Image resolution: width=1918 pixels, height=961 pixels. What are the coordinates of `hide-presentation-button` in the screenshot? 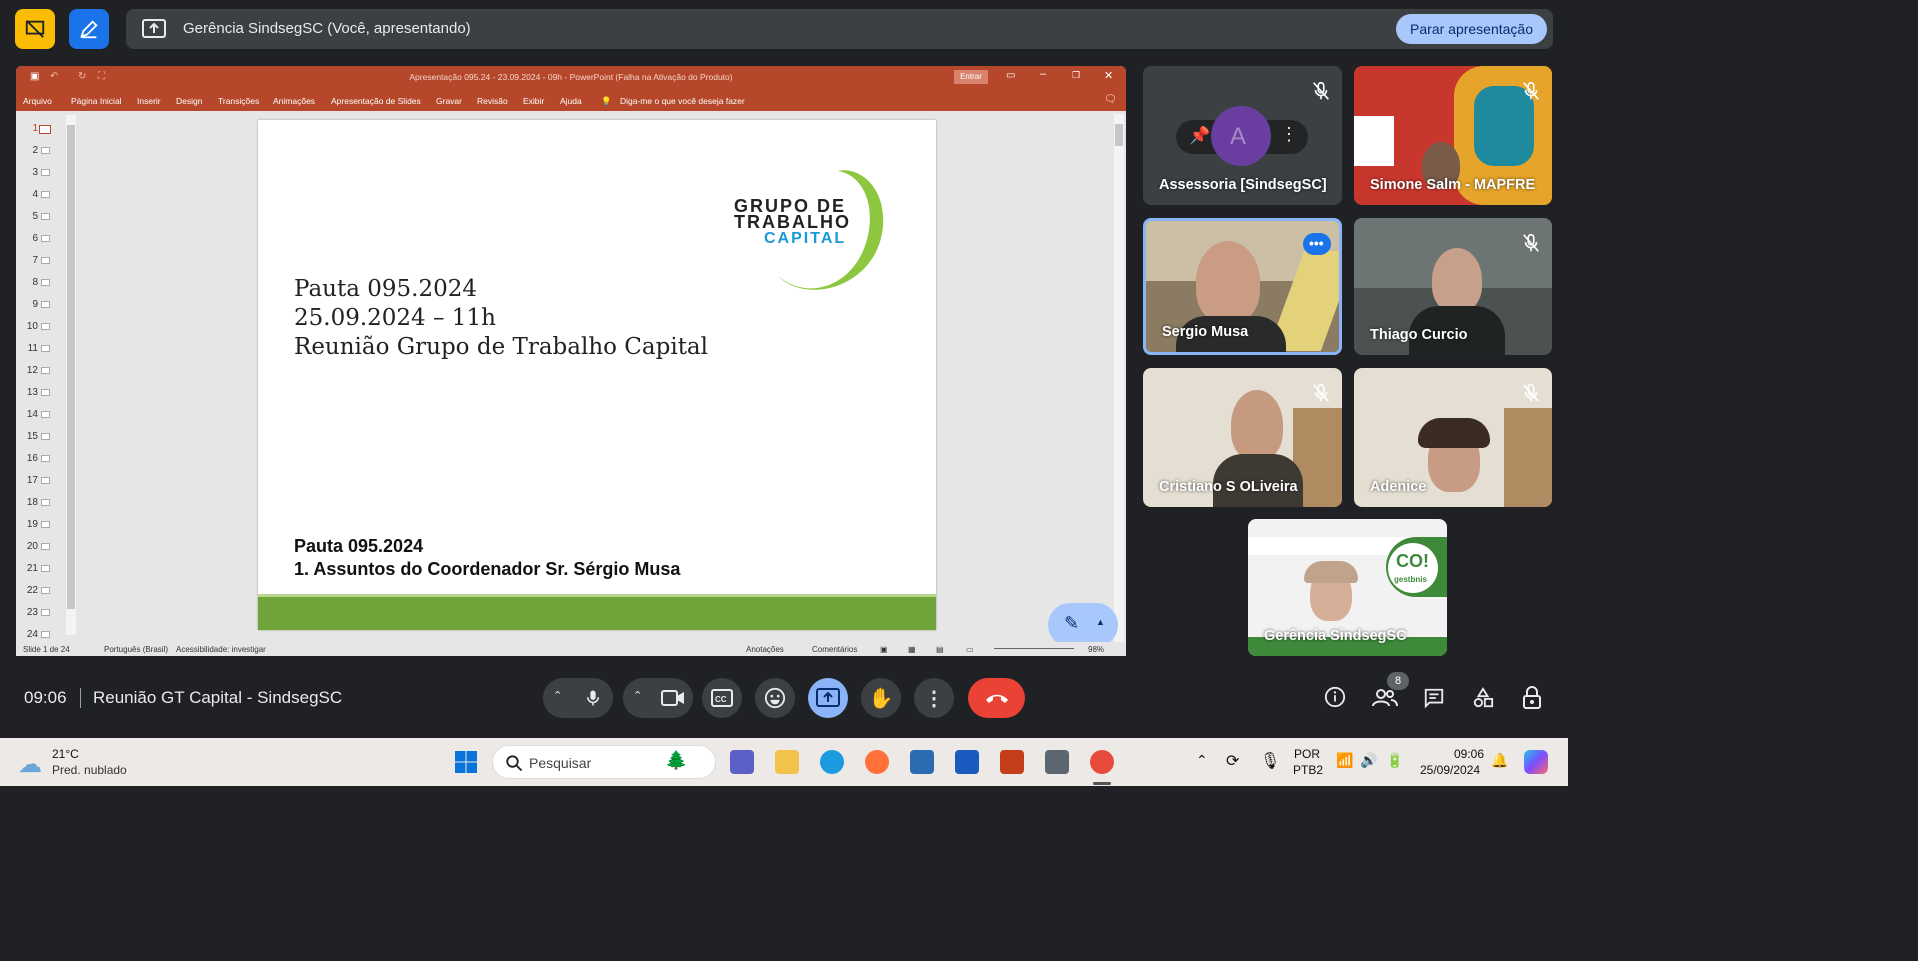 It's located at (35, 29).